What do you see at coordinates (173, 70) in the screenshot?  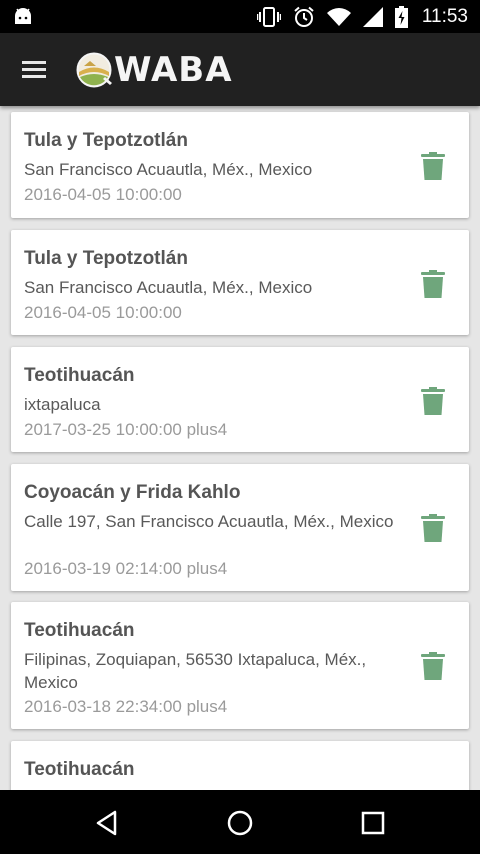 I see `logo-wordmark: WABA` at bounding box center [173, 70].